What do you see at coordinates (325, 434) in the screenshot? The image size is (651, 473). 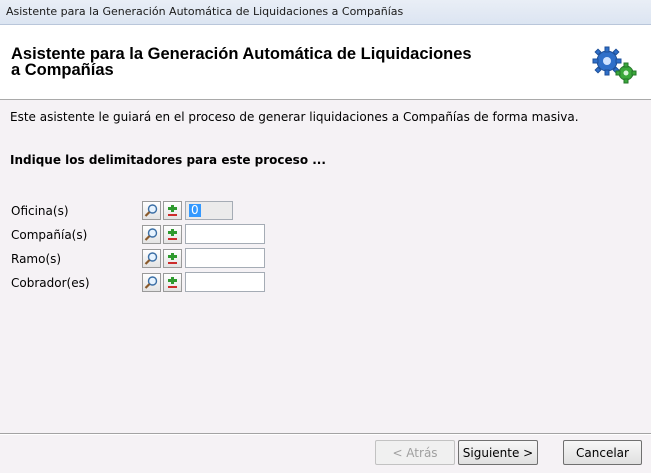 I see `footer-divider-highlight` at bounding box center [325, 434].